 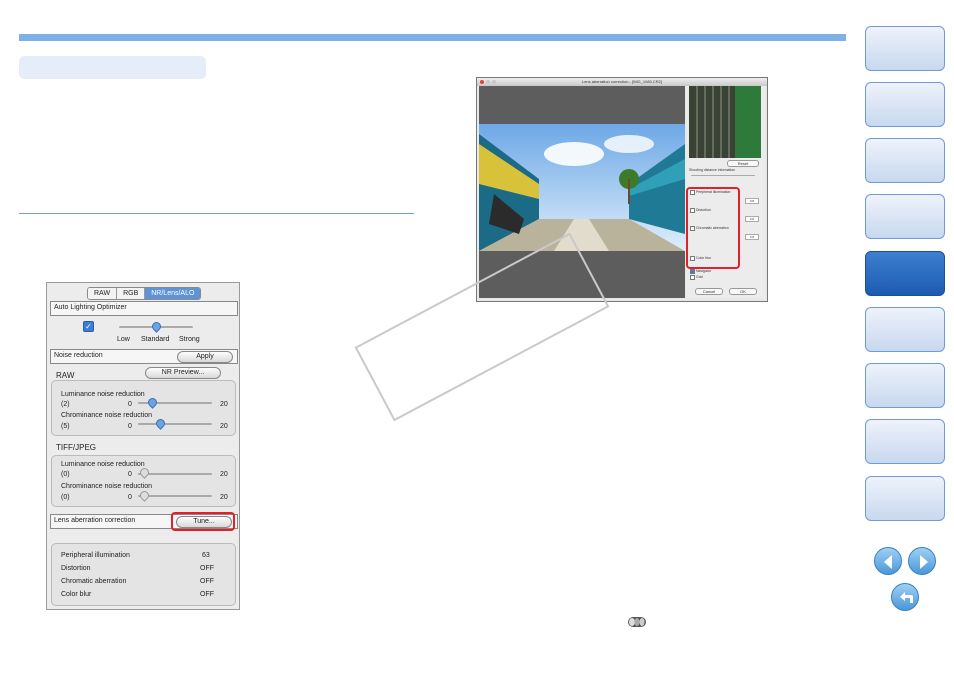 I want to click on raw-chrom-value: (5), so click(x=65, y=426).